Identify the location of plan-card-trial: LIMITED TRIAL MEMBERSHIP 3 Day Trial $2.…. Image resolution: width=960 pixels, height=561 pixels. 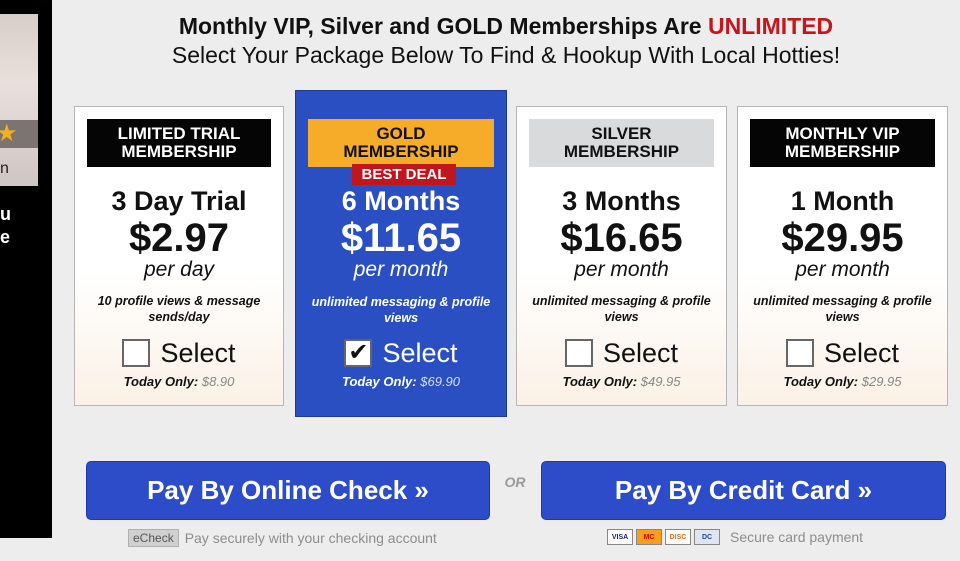
(179, 256).